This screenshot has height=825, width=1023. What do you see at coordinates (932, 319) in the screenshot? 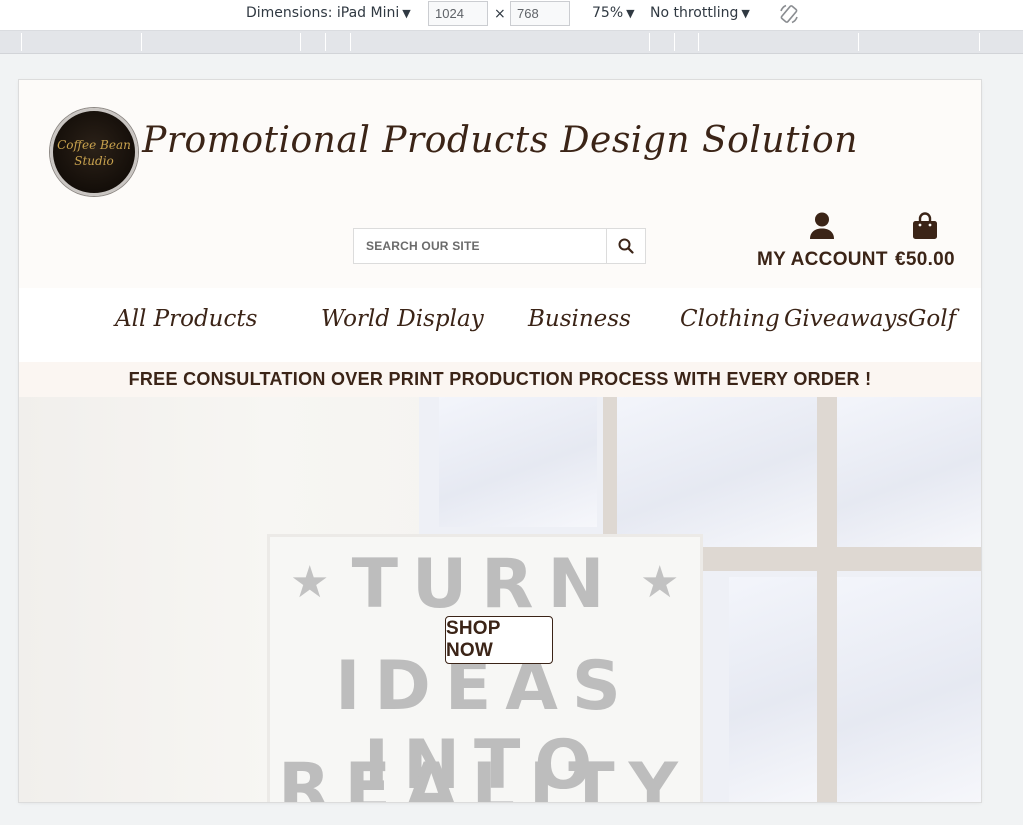
I see `nav-item-golf: Golf` at bounding box center [932, 319].